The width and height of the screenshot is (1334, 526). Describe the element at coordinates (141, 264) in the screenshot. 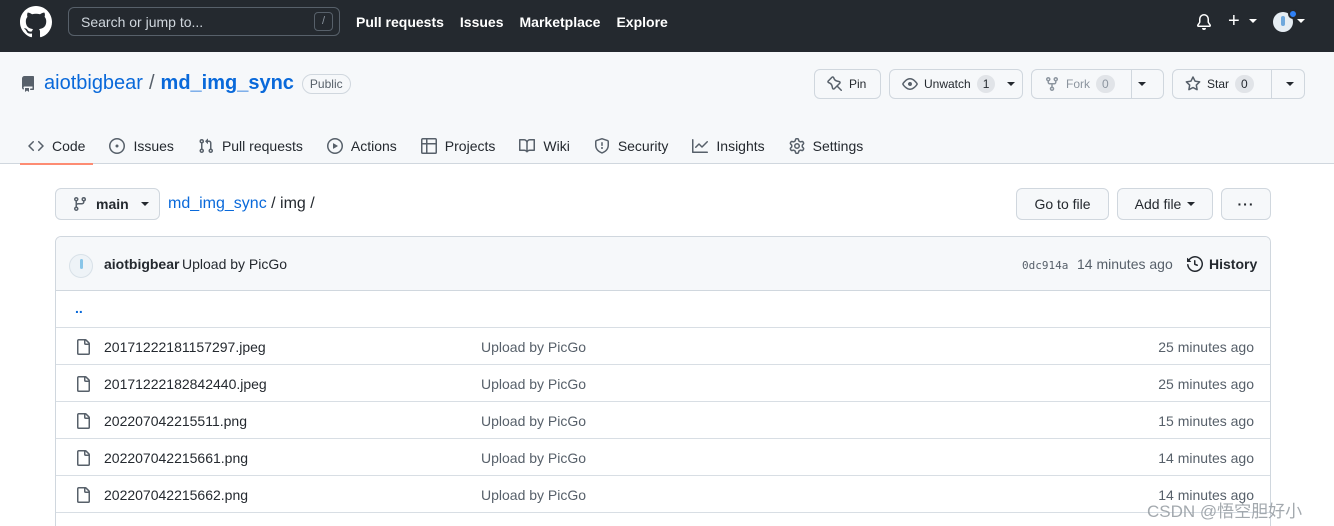

I see `commit-author: aiotbigbear` at that location.